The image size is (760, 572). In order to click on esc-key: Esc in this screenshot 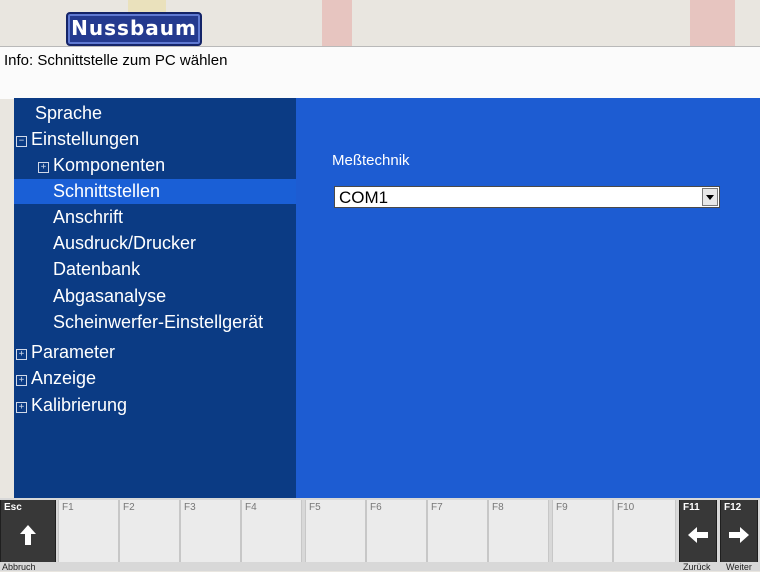, I will do `click(28, 531)`.